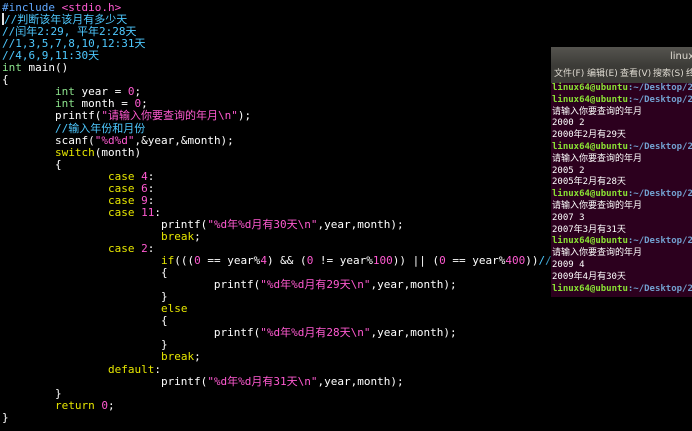 The height and width of the screenshot is (431, 692). Describe the element at coordinates (621, 56) in the screenshot. I see `terminal-titlebar: linux6` at that location.